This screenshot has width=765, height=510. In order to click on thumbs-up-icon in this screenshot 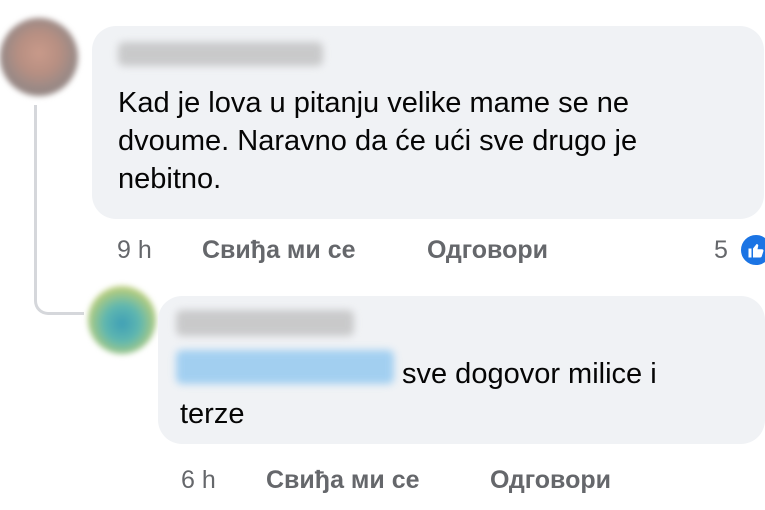, I will do `click(751, 250)`.